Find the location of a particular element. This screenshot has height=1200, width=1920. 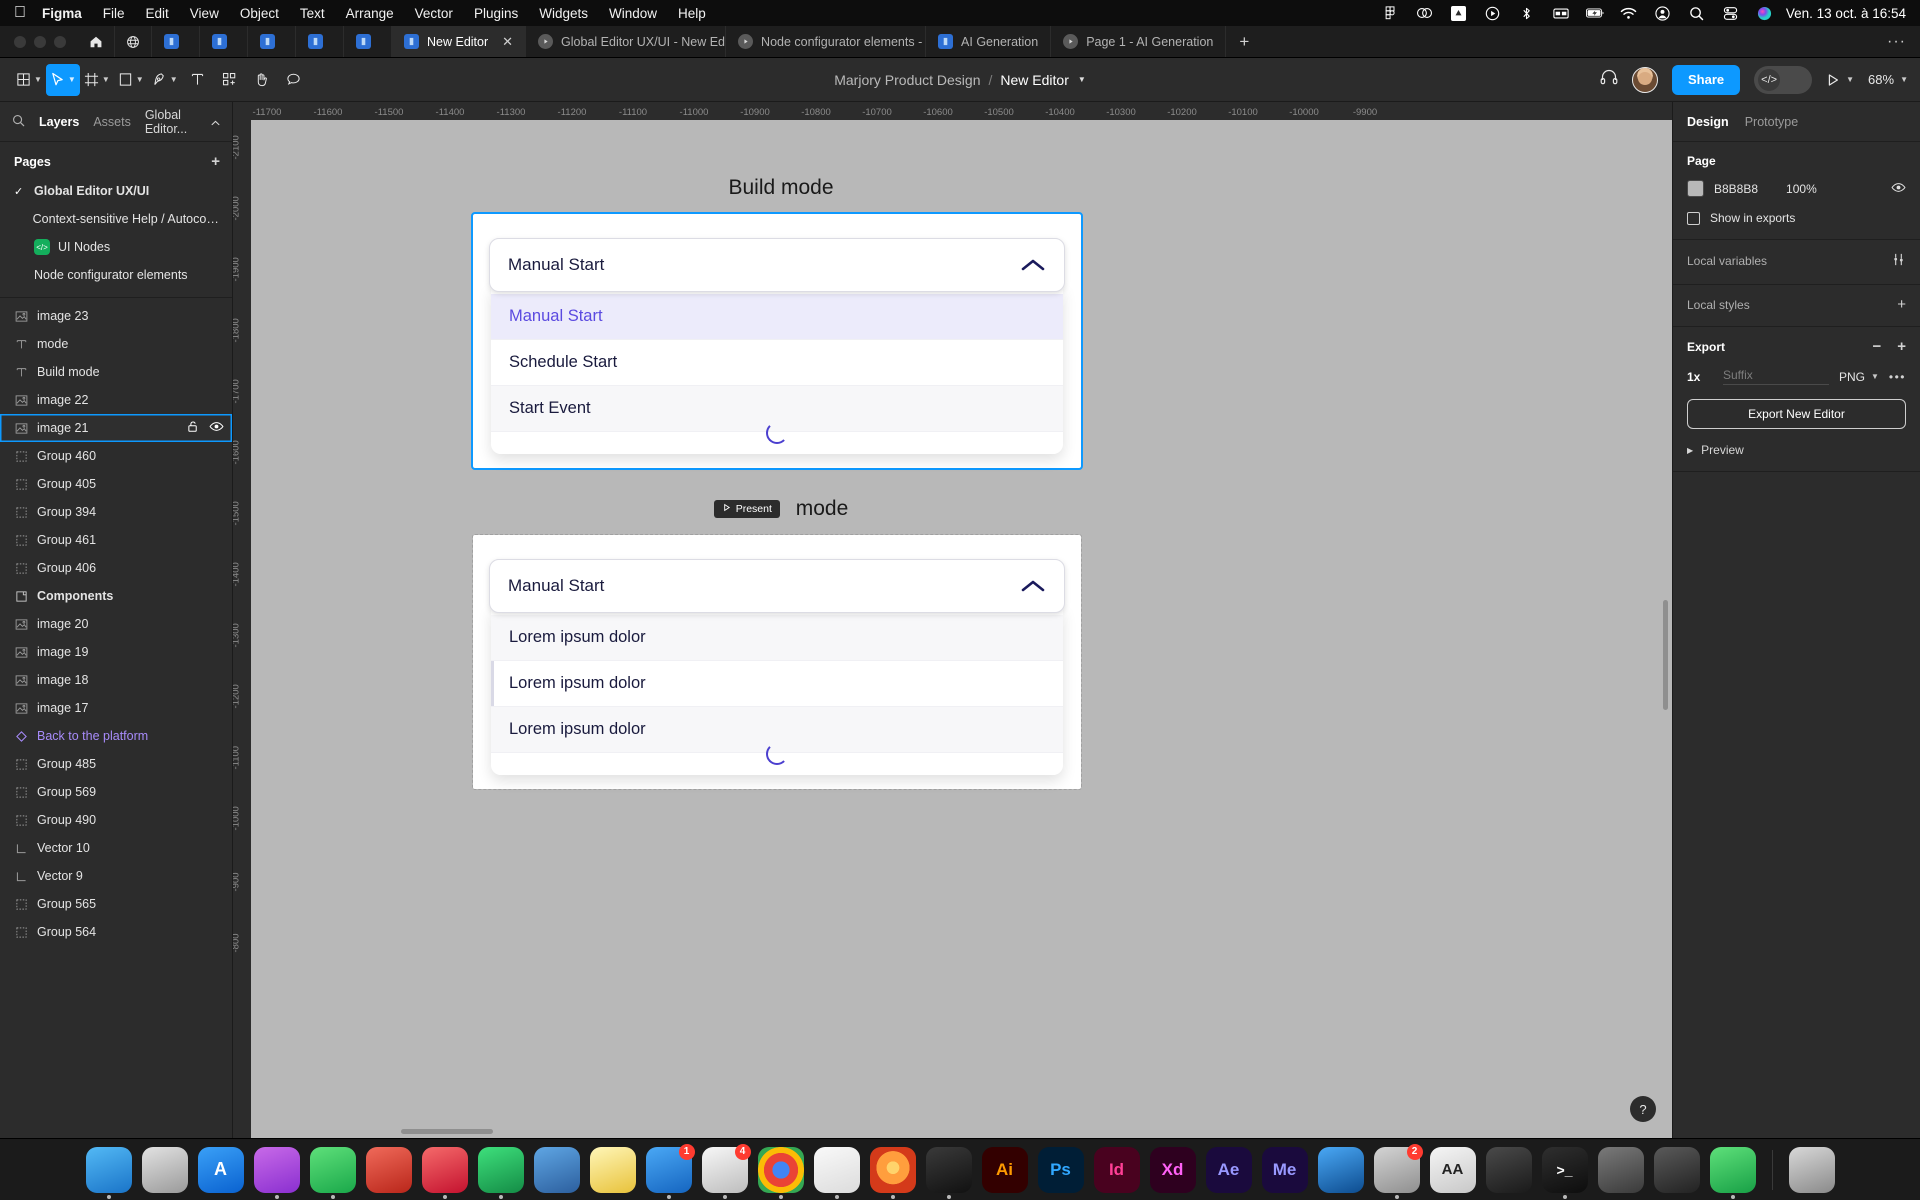

page-color-row: B8B8B8 100% is located at coordinates (1796, 188).